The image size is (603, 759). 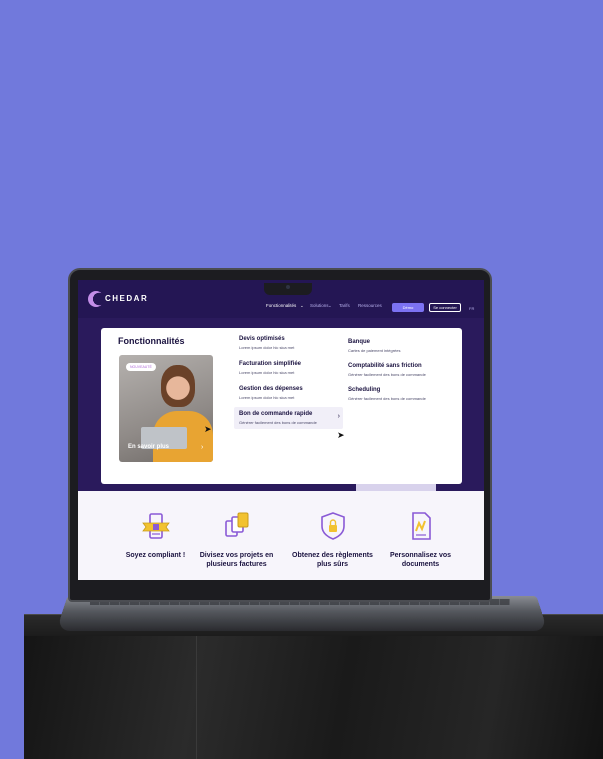 What do you see at coordinates (236, 524) in the screenshot?
I see `split-documents-icon` at bounding box center [236, 524].